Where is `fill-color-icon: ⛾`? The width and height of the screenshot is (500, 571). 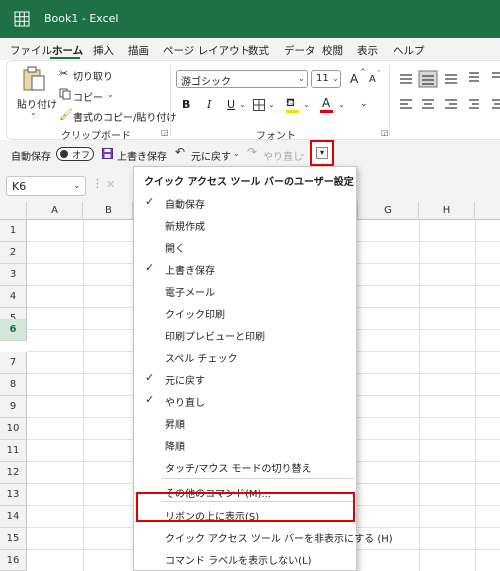 fill-color-icon: ⛾ is located at coordinates (290, 103).